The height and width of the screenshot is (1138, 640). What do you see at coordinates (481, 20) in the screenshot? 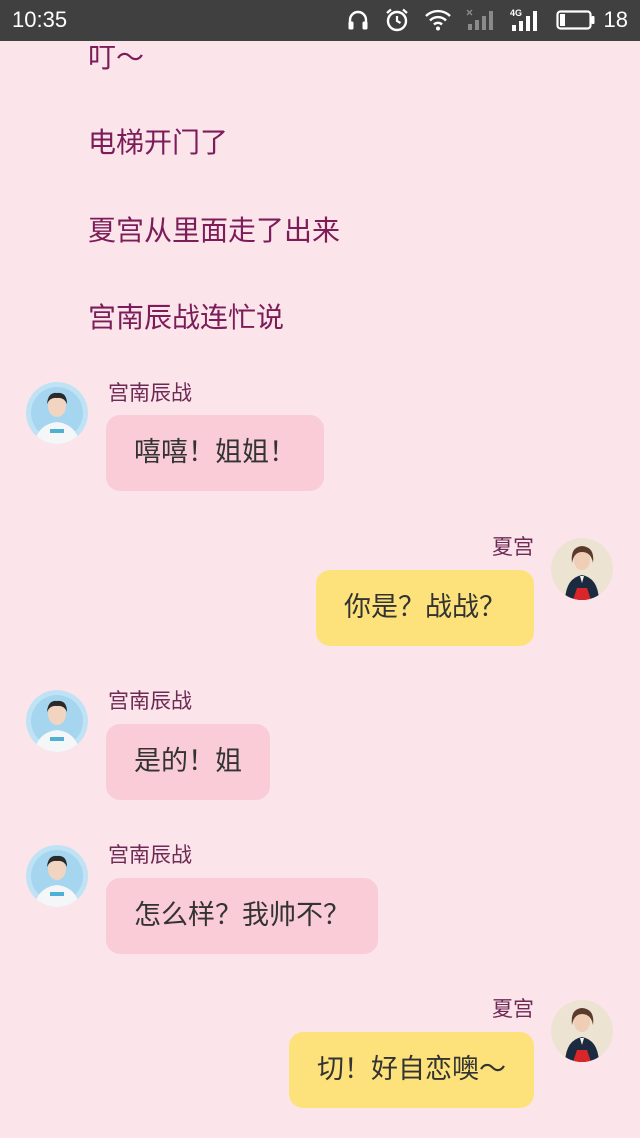
I see `signal-weak-icon` at bounding box center [481, 20].